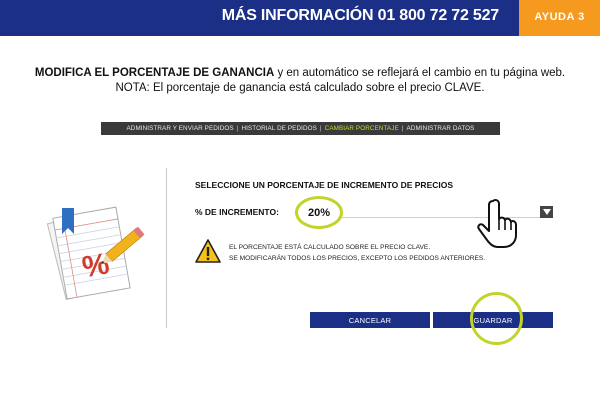  I want to click on increment-select: 20%, so click(319, 212).